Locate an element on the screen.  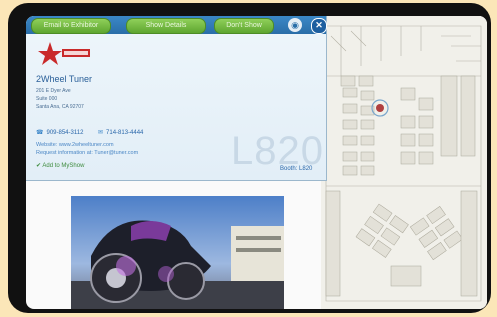
add-favorite: ✔ Add to MyShow is located at coordinates (60, 165).